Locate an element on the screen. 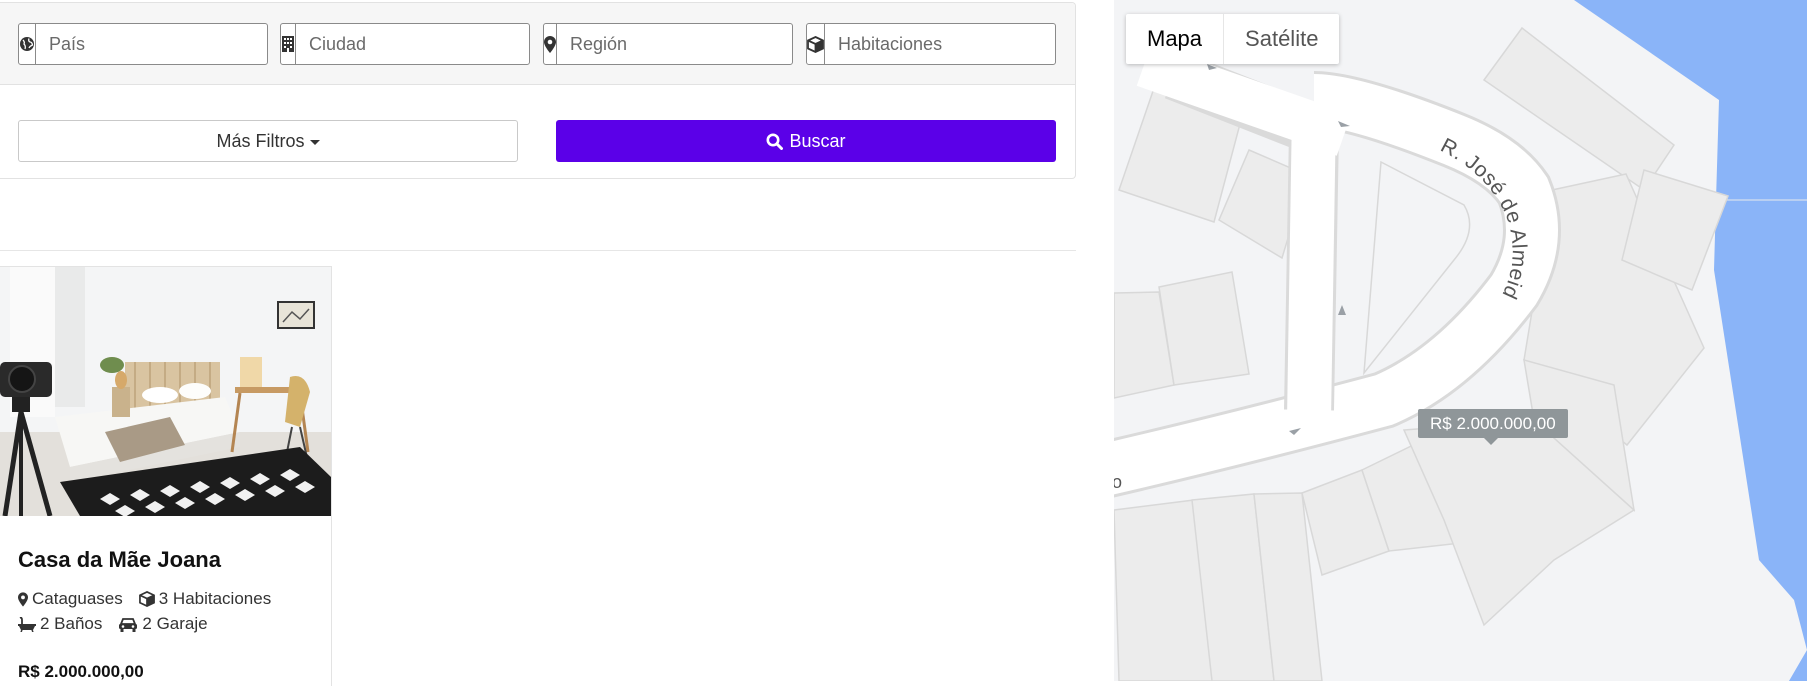 The image size is (1807, 686). property-garage: 2 Garaje is located at coordinates (163, 624).